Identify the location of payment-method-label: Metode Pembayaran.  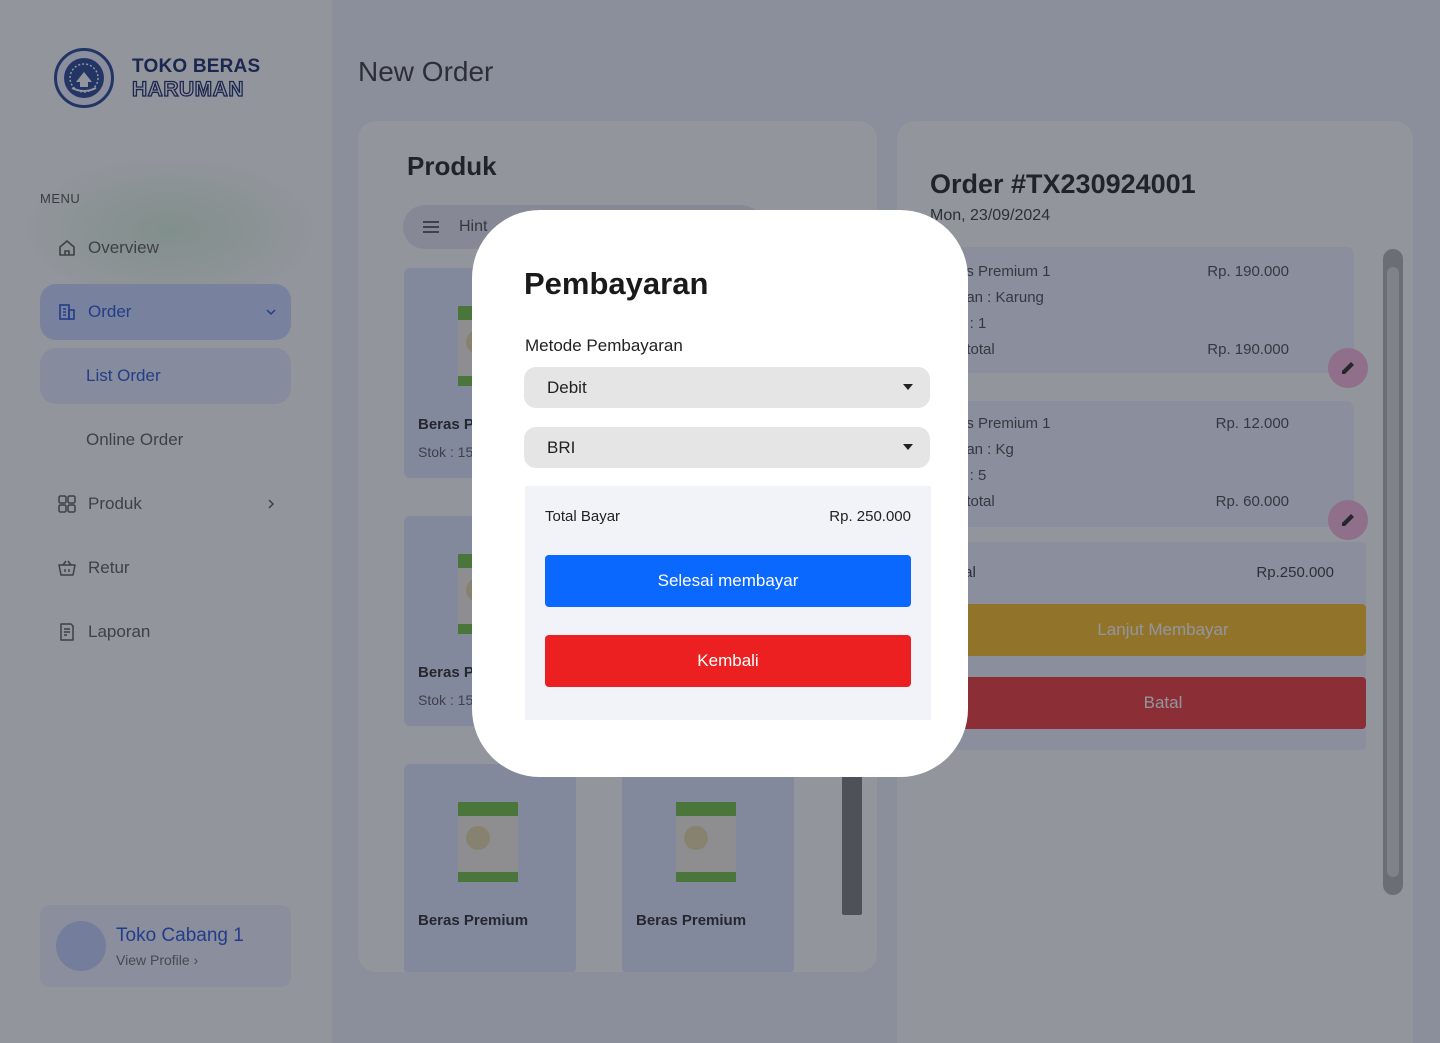
(604, 345).